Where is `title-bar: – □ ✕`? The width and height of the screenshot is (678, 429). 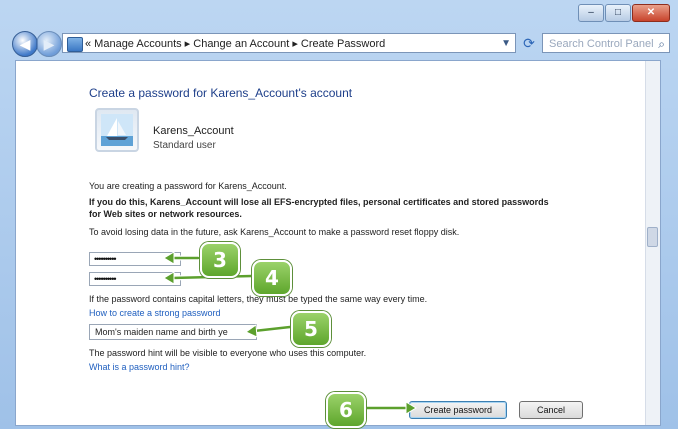
title-bar: – □ ✕ is located at coordinates (339, 14).